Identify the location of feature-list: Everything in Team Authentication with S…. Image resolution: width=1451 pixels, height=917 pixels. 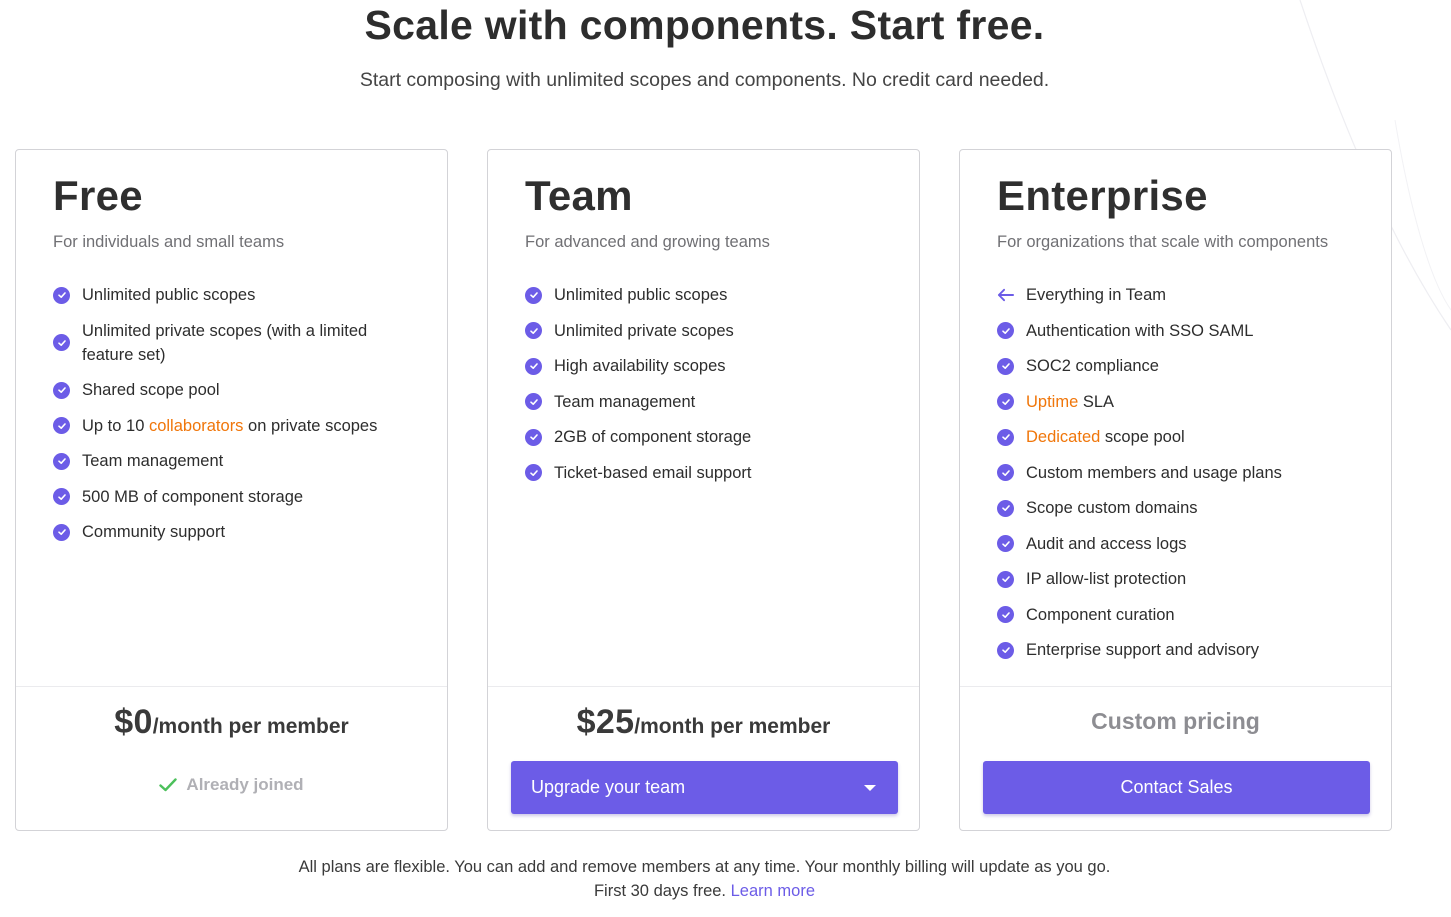
(1182, 478).